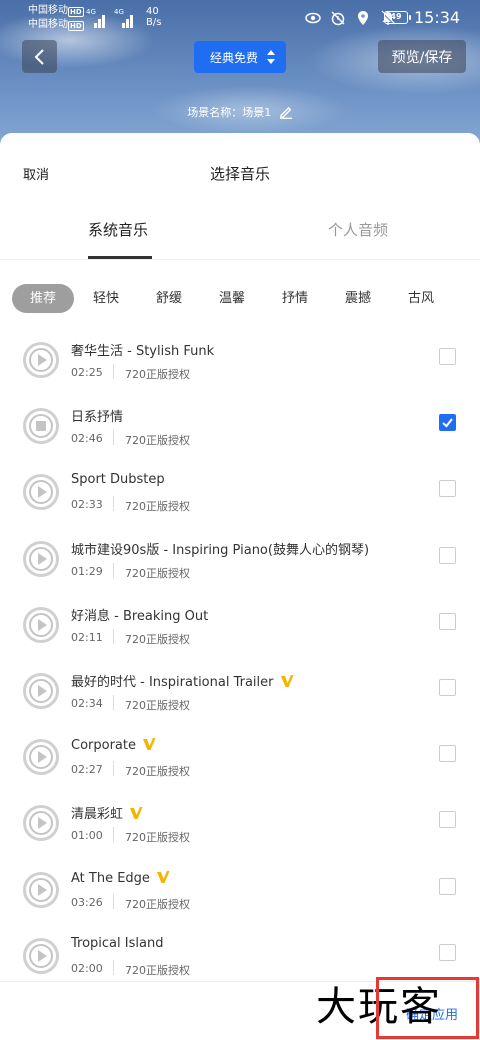  What do you see at coordinates (240, 766) in the screenshot?
I see `song-row: Corporate 02:27 720正版授权` at bounding box center [240, 766].